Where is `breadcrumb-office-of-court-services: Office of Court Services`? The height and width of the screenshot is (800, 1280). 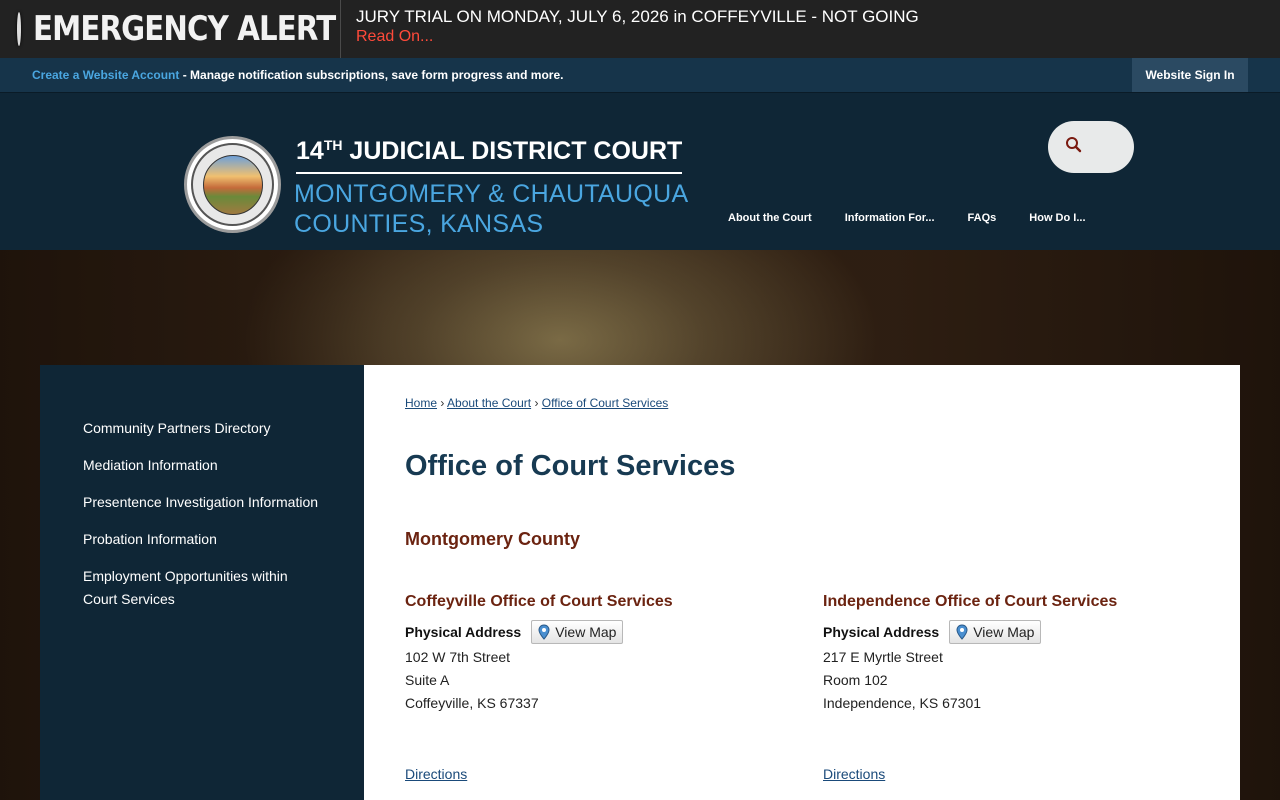
breadcrumb-office-of-court-services: Office of Court Services is located at coordinates (605, 403).